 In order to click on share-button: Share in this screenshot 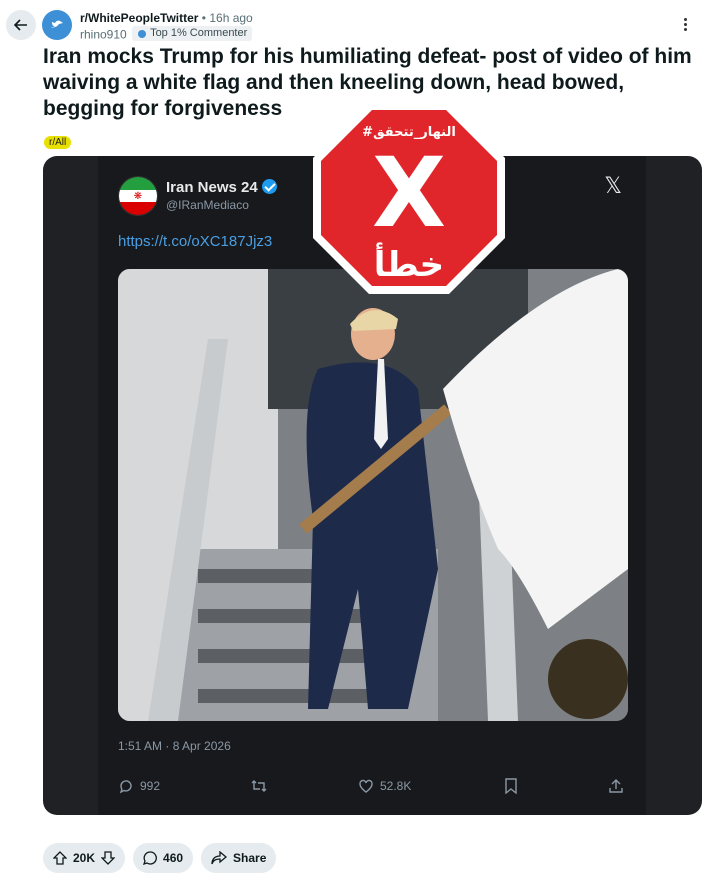, I will do `click(239, 858)`.